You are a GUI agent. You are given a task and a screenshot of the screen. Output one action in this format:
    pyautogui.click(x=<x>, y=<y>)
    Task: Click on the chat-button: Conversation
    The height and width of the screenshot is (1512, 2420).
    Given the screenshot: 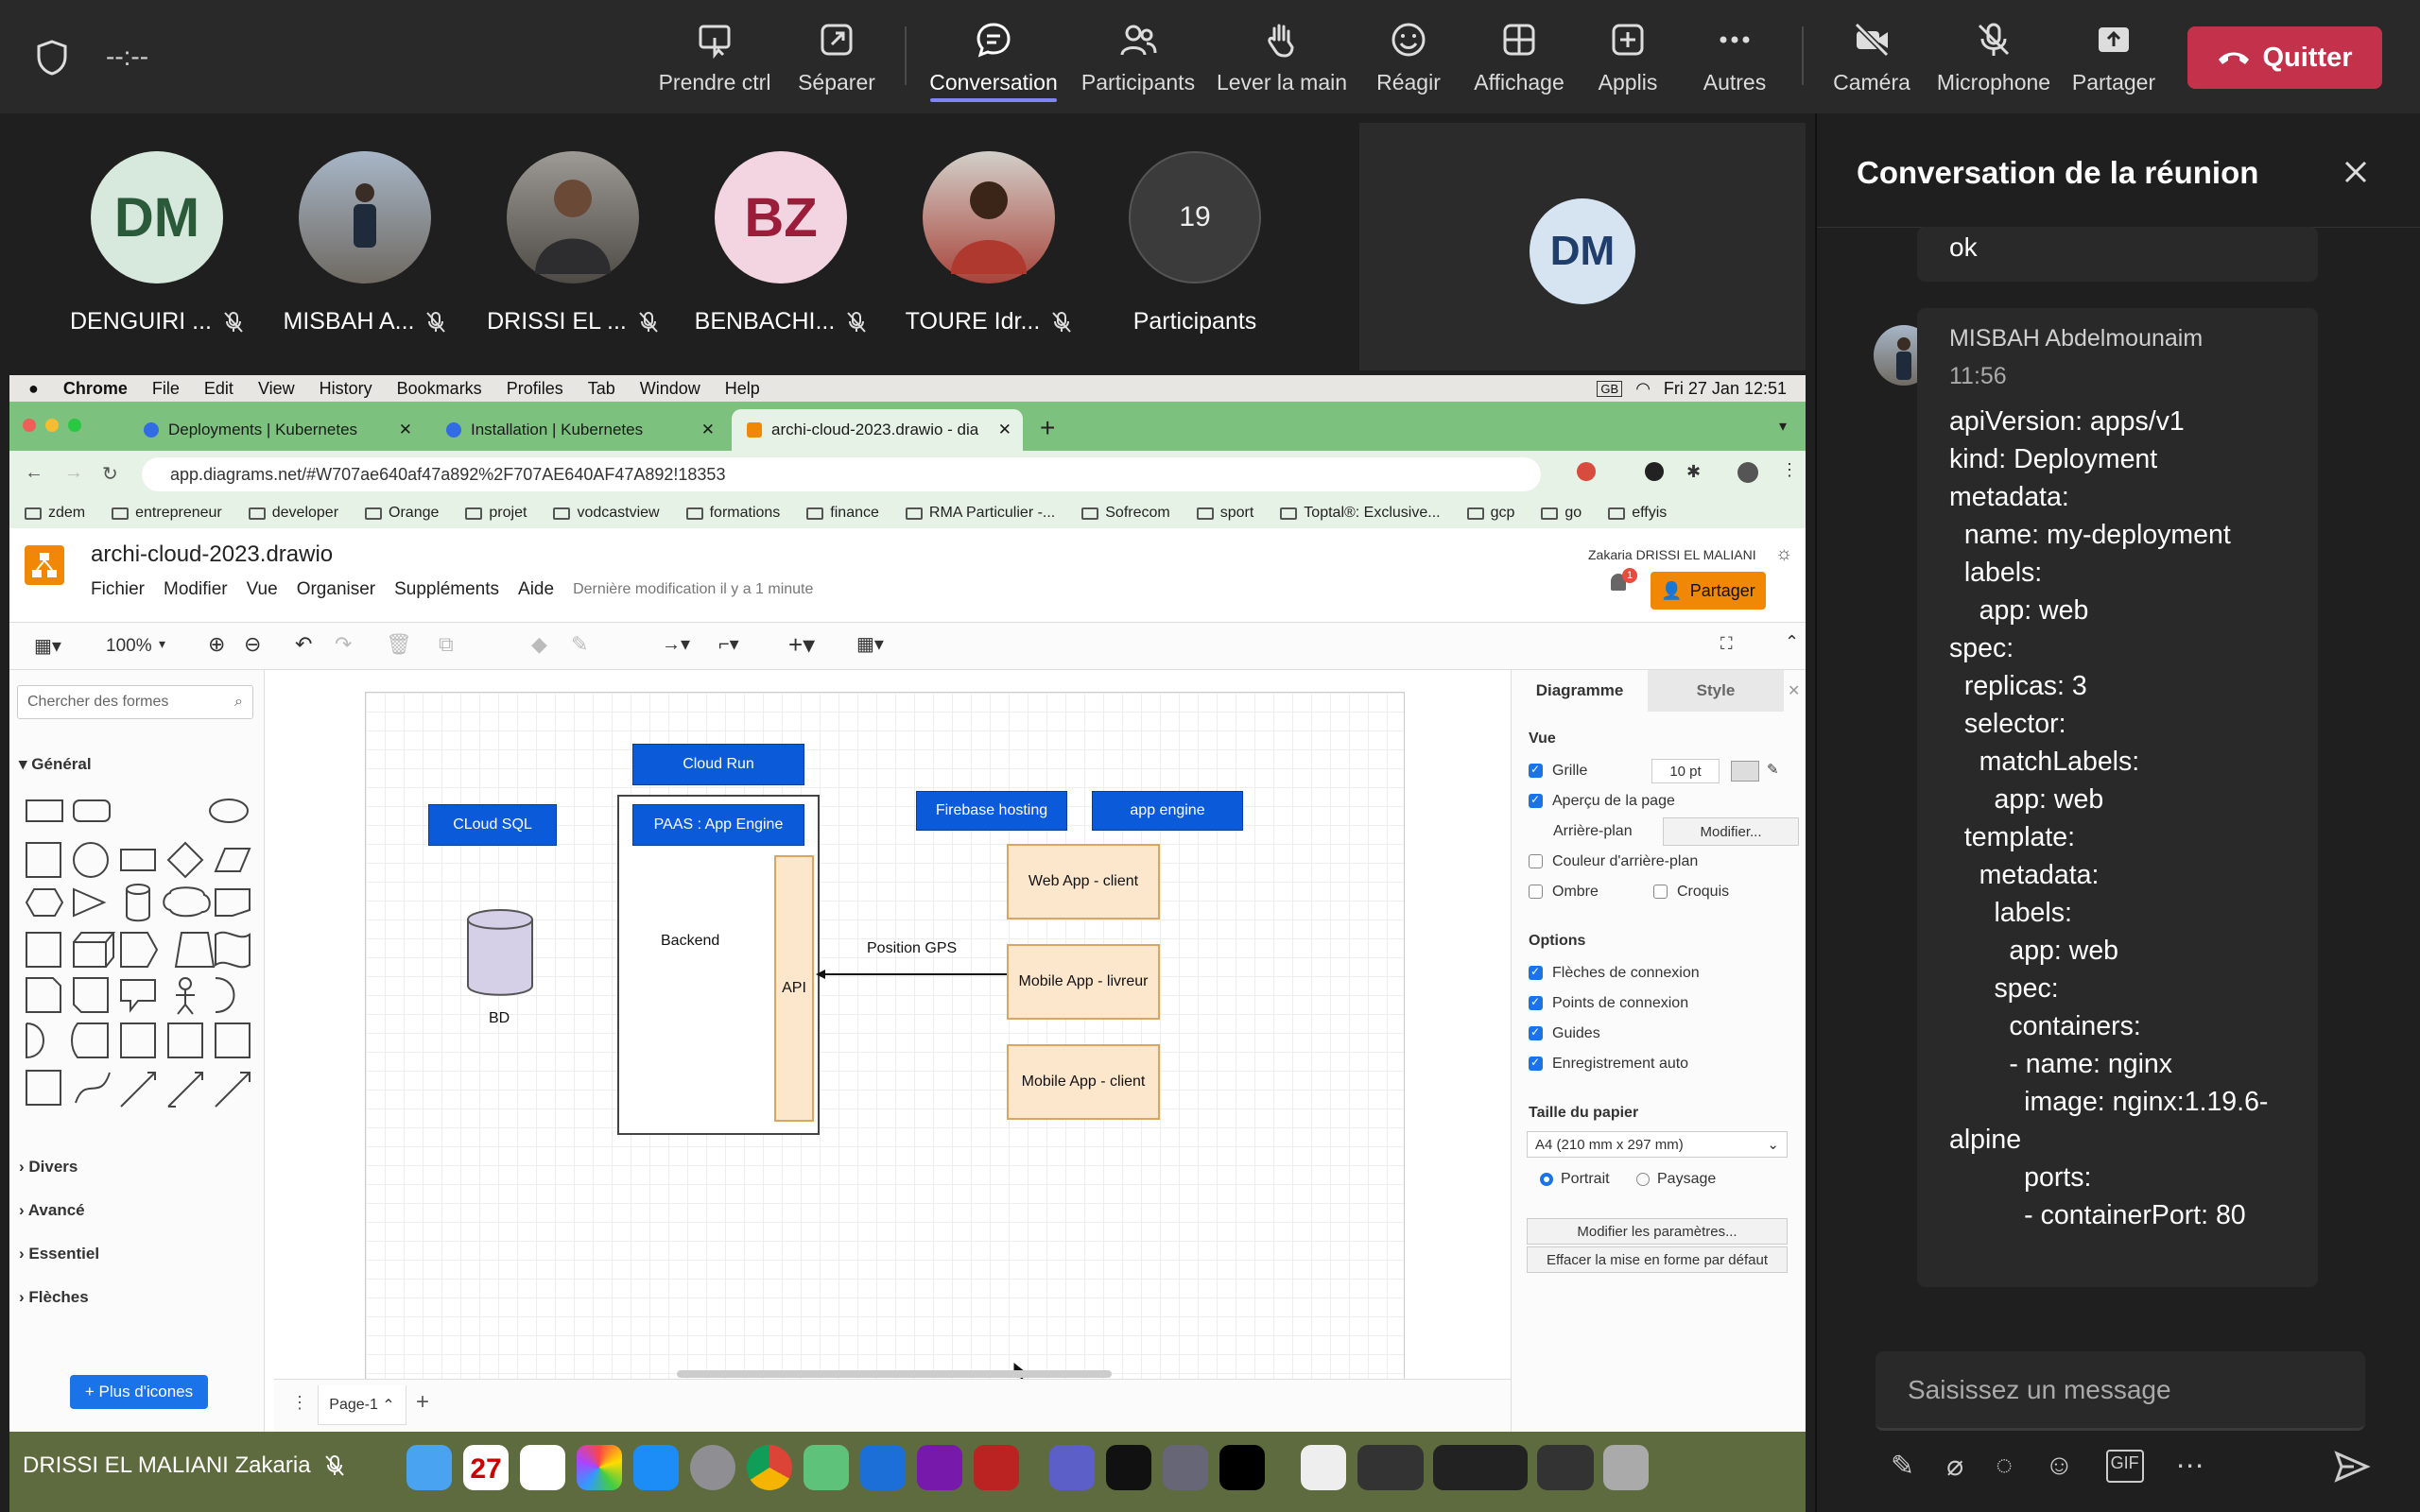 What is the action you would take?
    pyautogui.click(x=994, y=59)
    